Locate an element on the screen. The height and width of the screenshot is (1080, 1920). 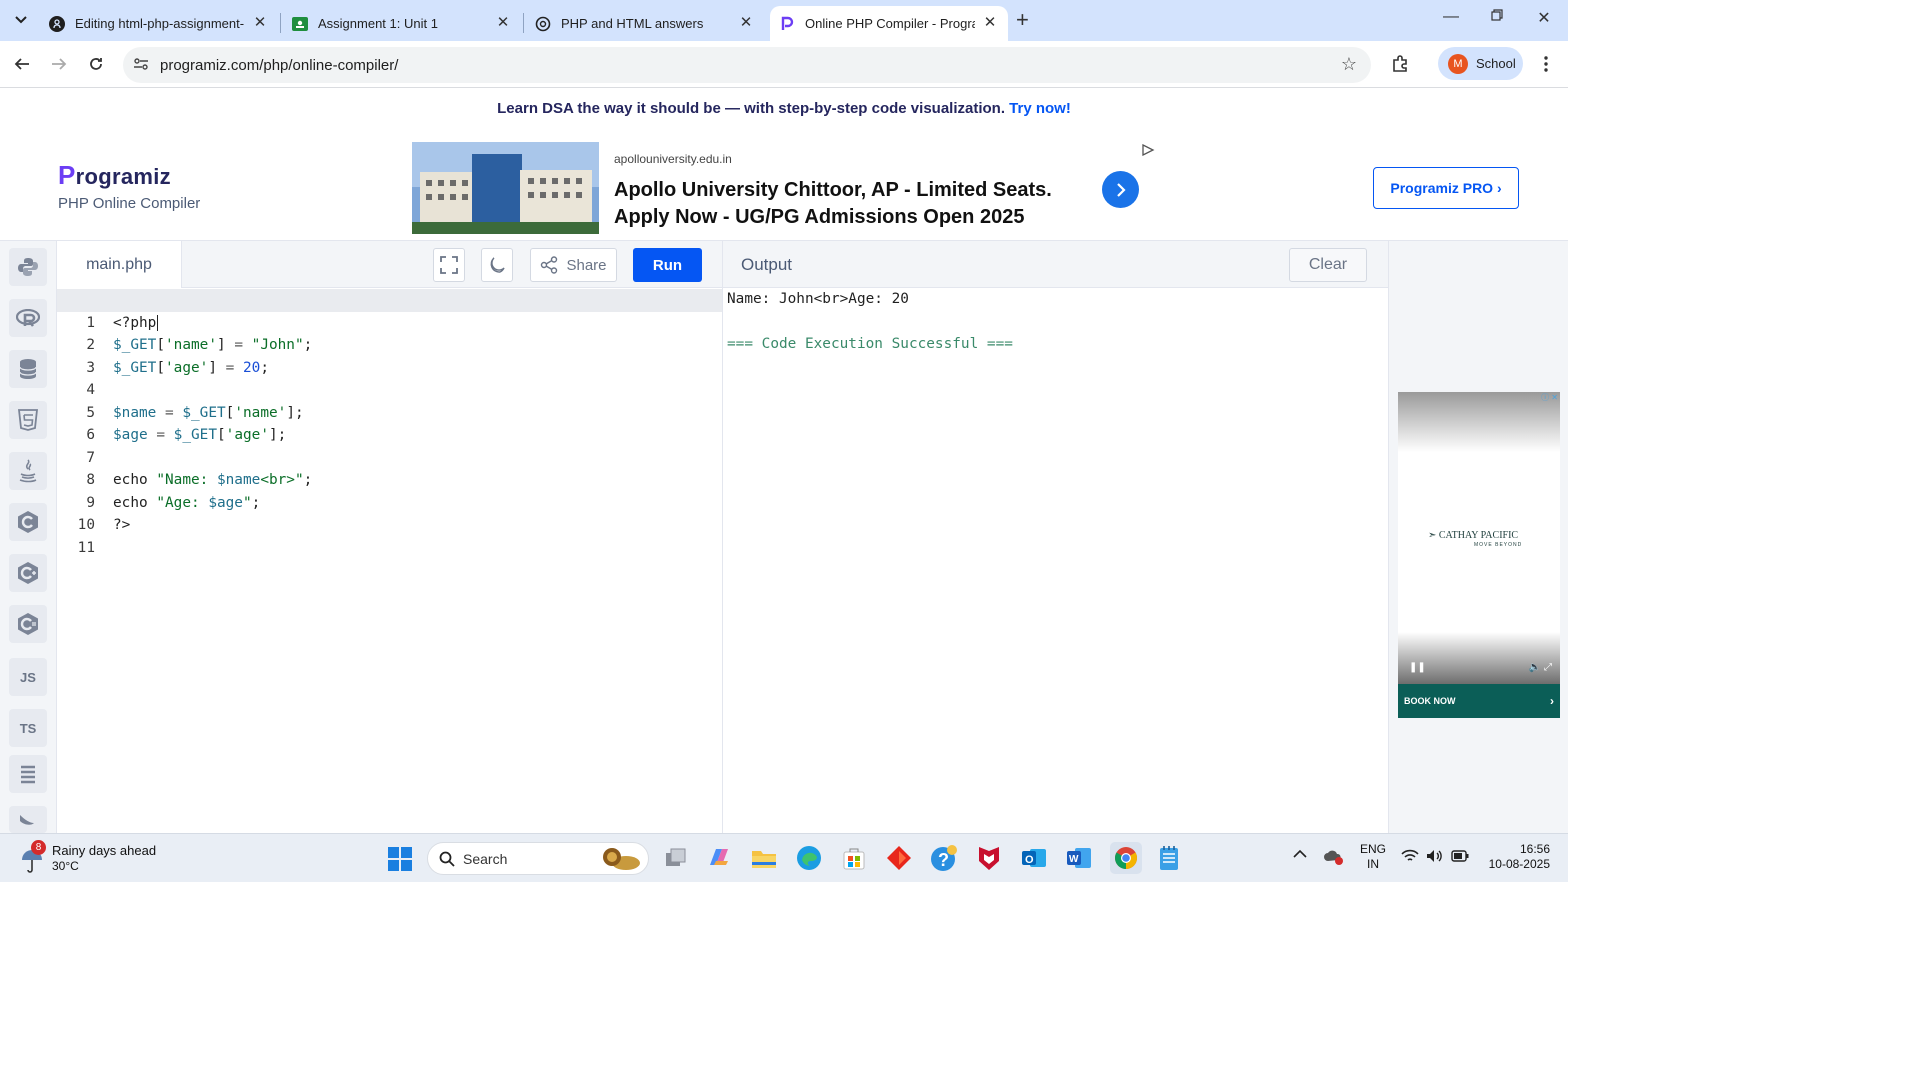
programiz-pro-button: Programiz PRO › is located at coordinates (1446, 188).